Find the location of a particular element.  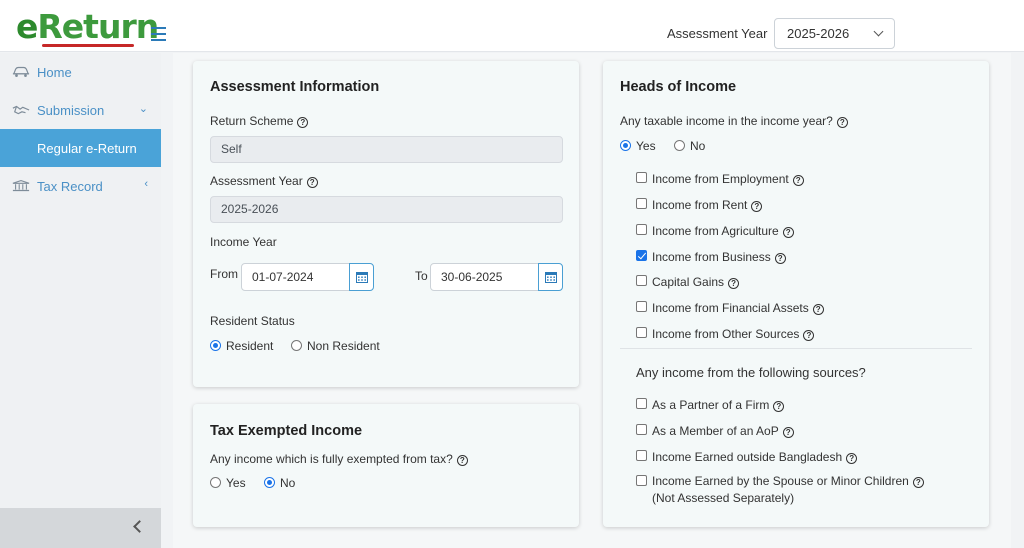

card-title: Heads of Income is located at coordinates (678, 87).